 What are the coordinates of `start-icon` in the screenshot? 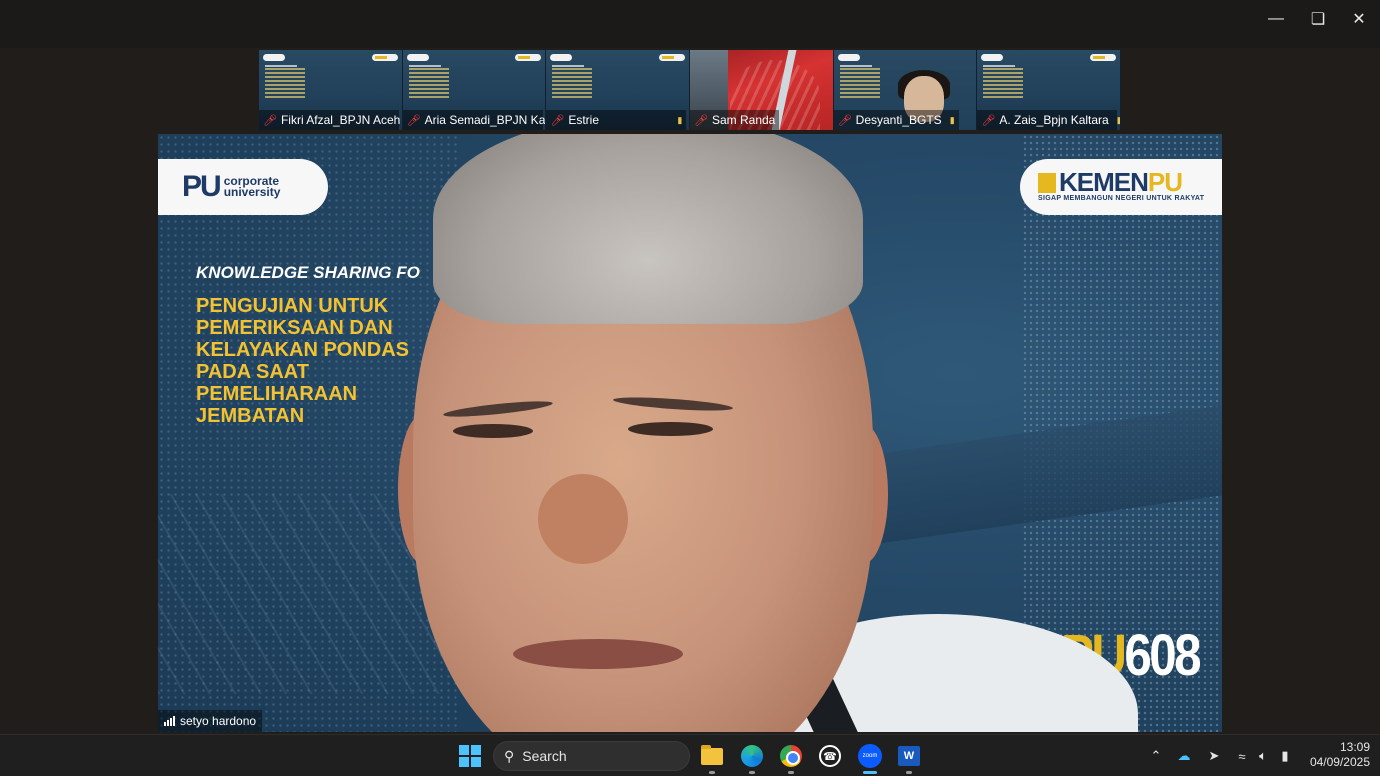 It's located at (470, 756).